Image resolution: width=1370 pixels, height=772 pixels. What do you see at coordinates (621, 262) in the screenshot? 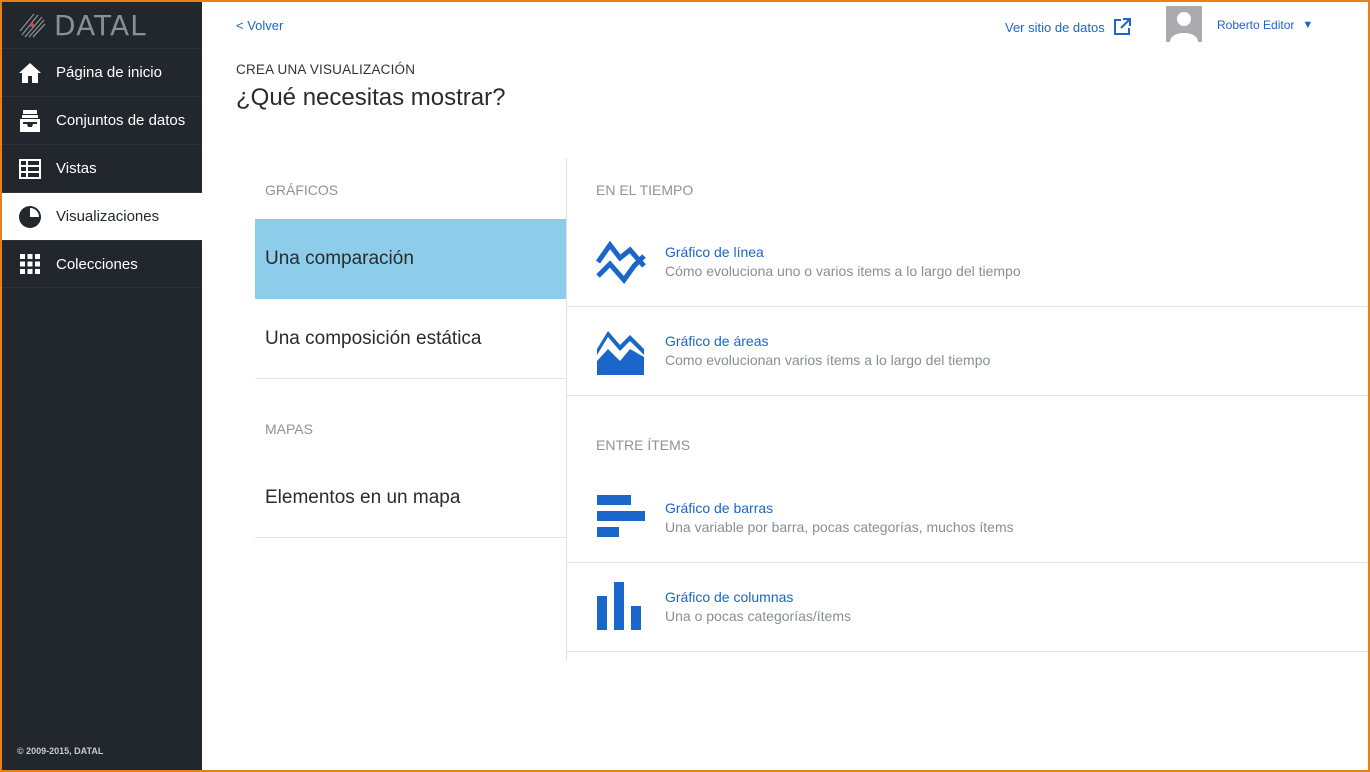
I see `line-chart-icon` at bounding box center [621, 262].